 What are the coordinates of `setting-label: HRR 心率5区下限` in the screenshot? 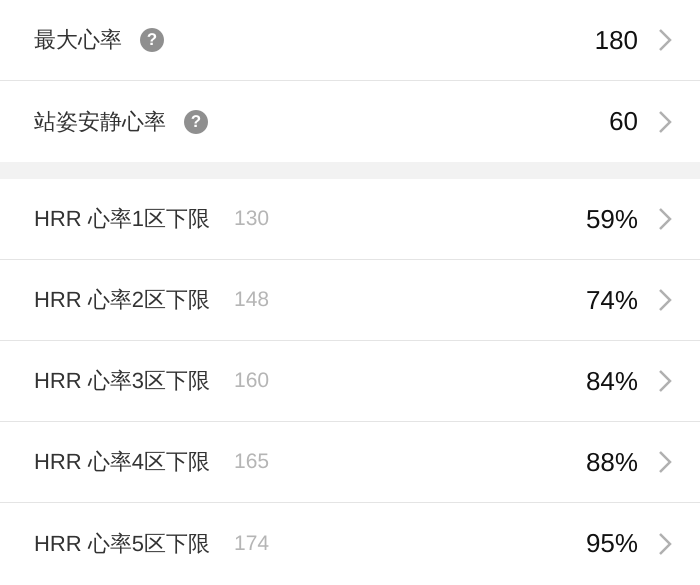 It's located at (122, 544).